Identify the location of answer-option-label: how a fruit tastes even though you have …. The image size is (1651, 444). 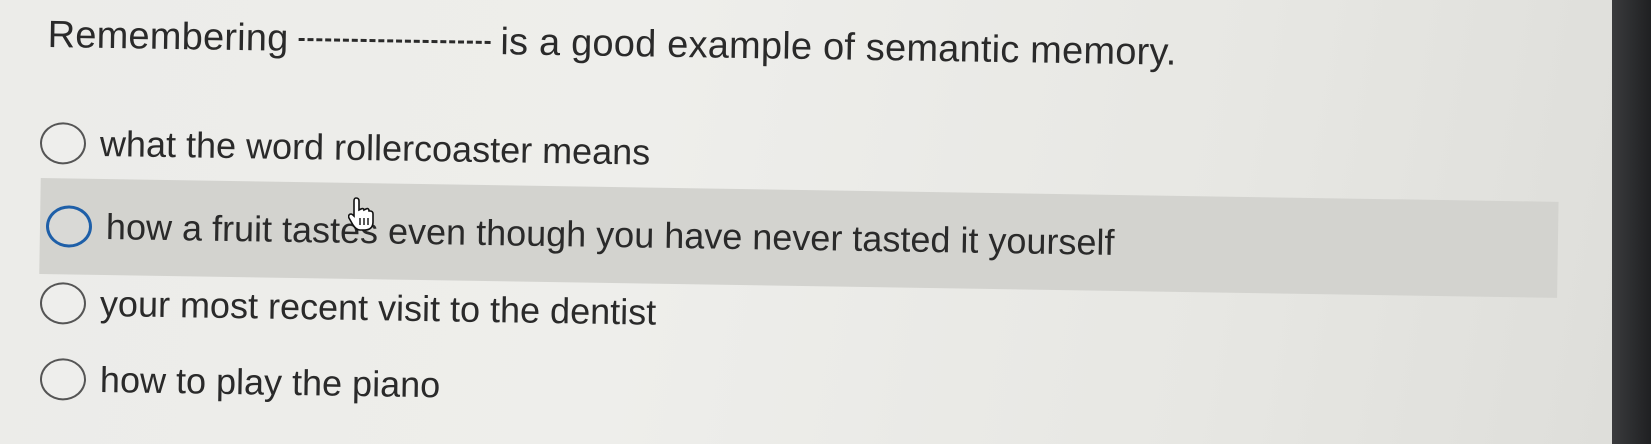
(610, 234).